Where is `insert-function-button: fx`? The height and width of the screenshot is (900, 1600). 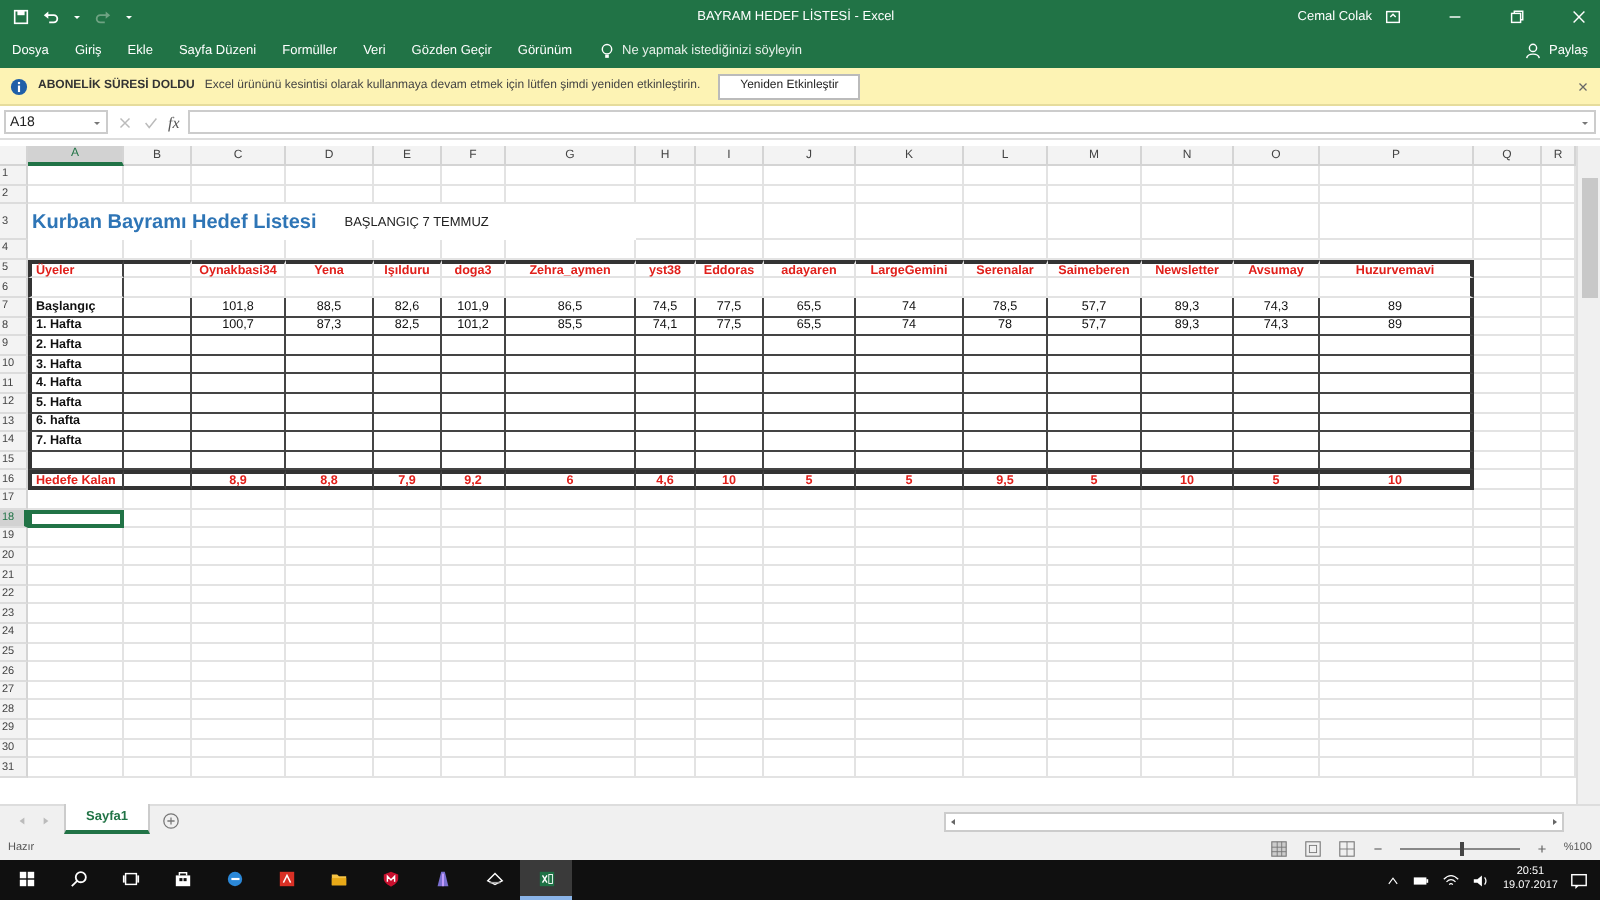 insert-function-button: fx is located at coordinates (174, 122).